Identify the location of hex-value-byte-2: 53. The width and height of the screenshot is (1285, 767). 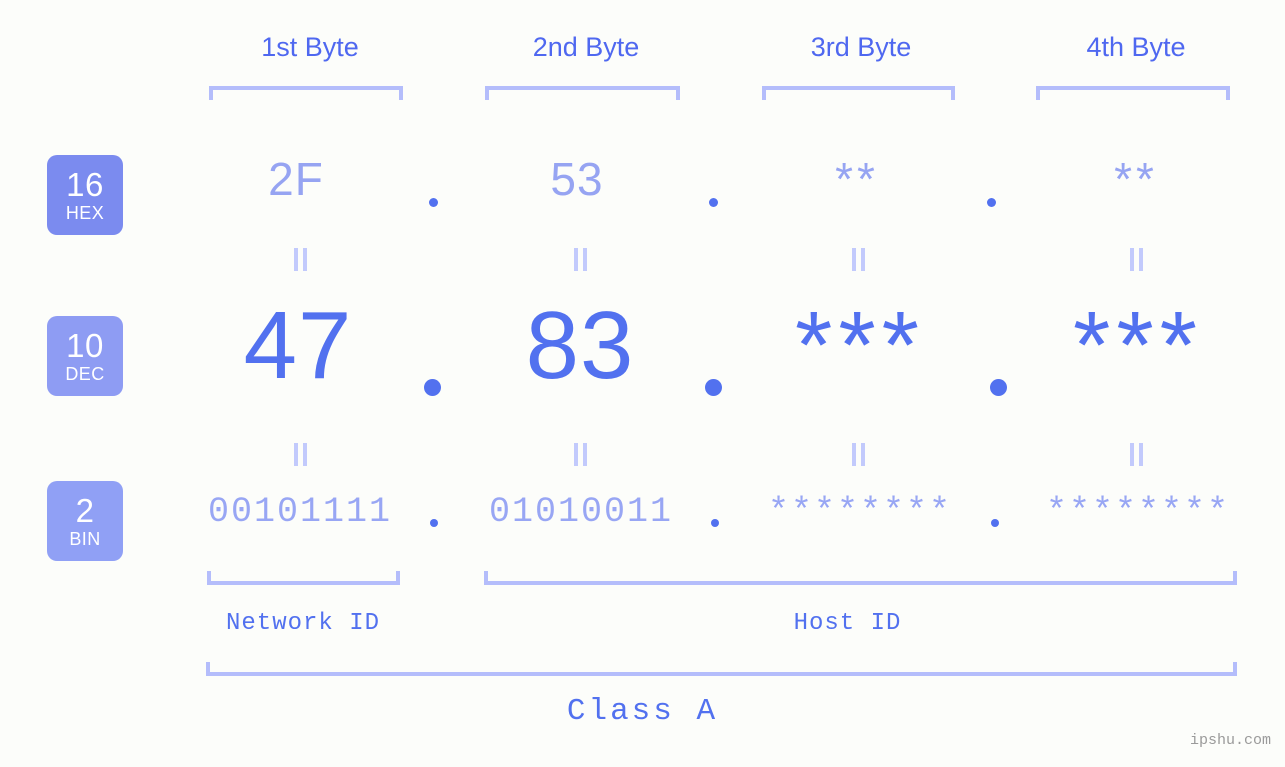
(577, 179).